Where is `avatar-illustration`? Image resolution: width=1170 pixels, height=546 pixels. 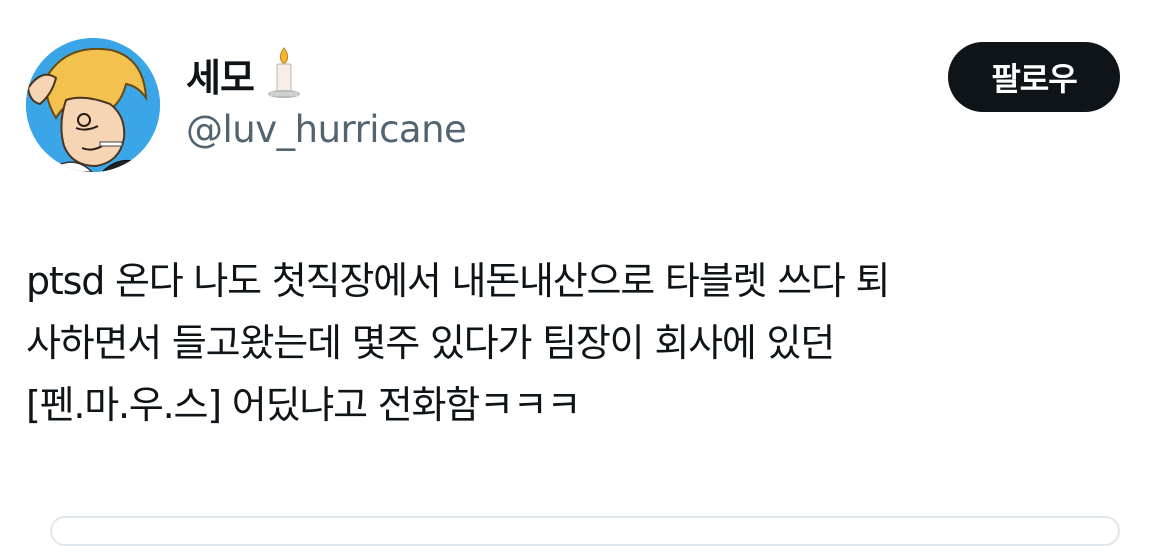
avatar-illustration is located at coordinates (93, 105).